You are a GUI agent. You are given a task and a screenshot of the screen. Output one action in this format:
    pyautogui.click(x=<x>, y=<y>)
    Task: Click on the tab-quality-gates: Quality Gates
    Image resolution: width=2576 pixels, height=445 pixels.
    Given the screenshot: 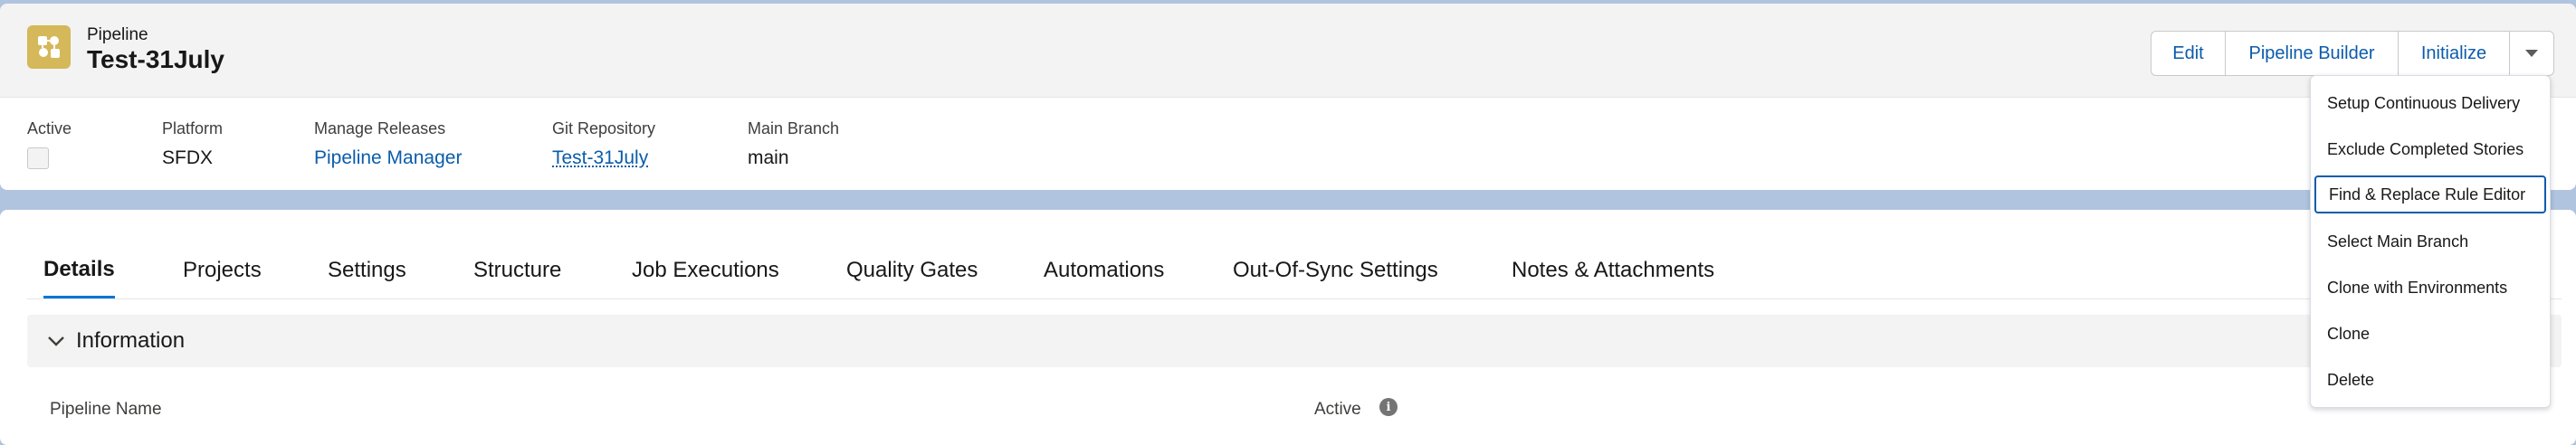 What is the action you would take?
    pyautogui.click(x=912, y=270)
    